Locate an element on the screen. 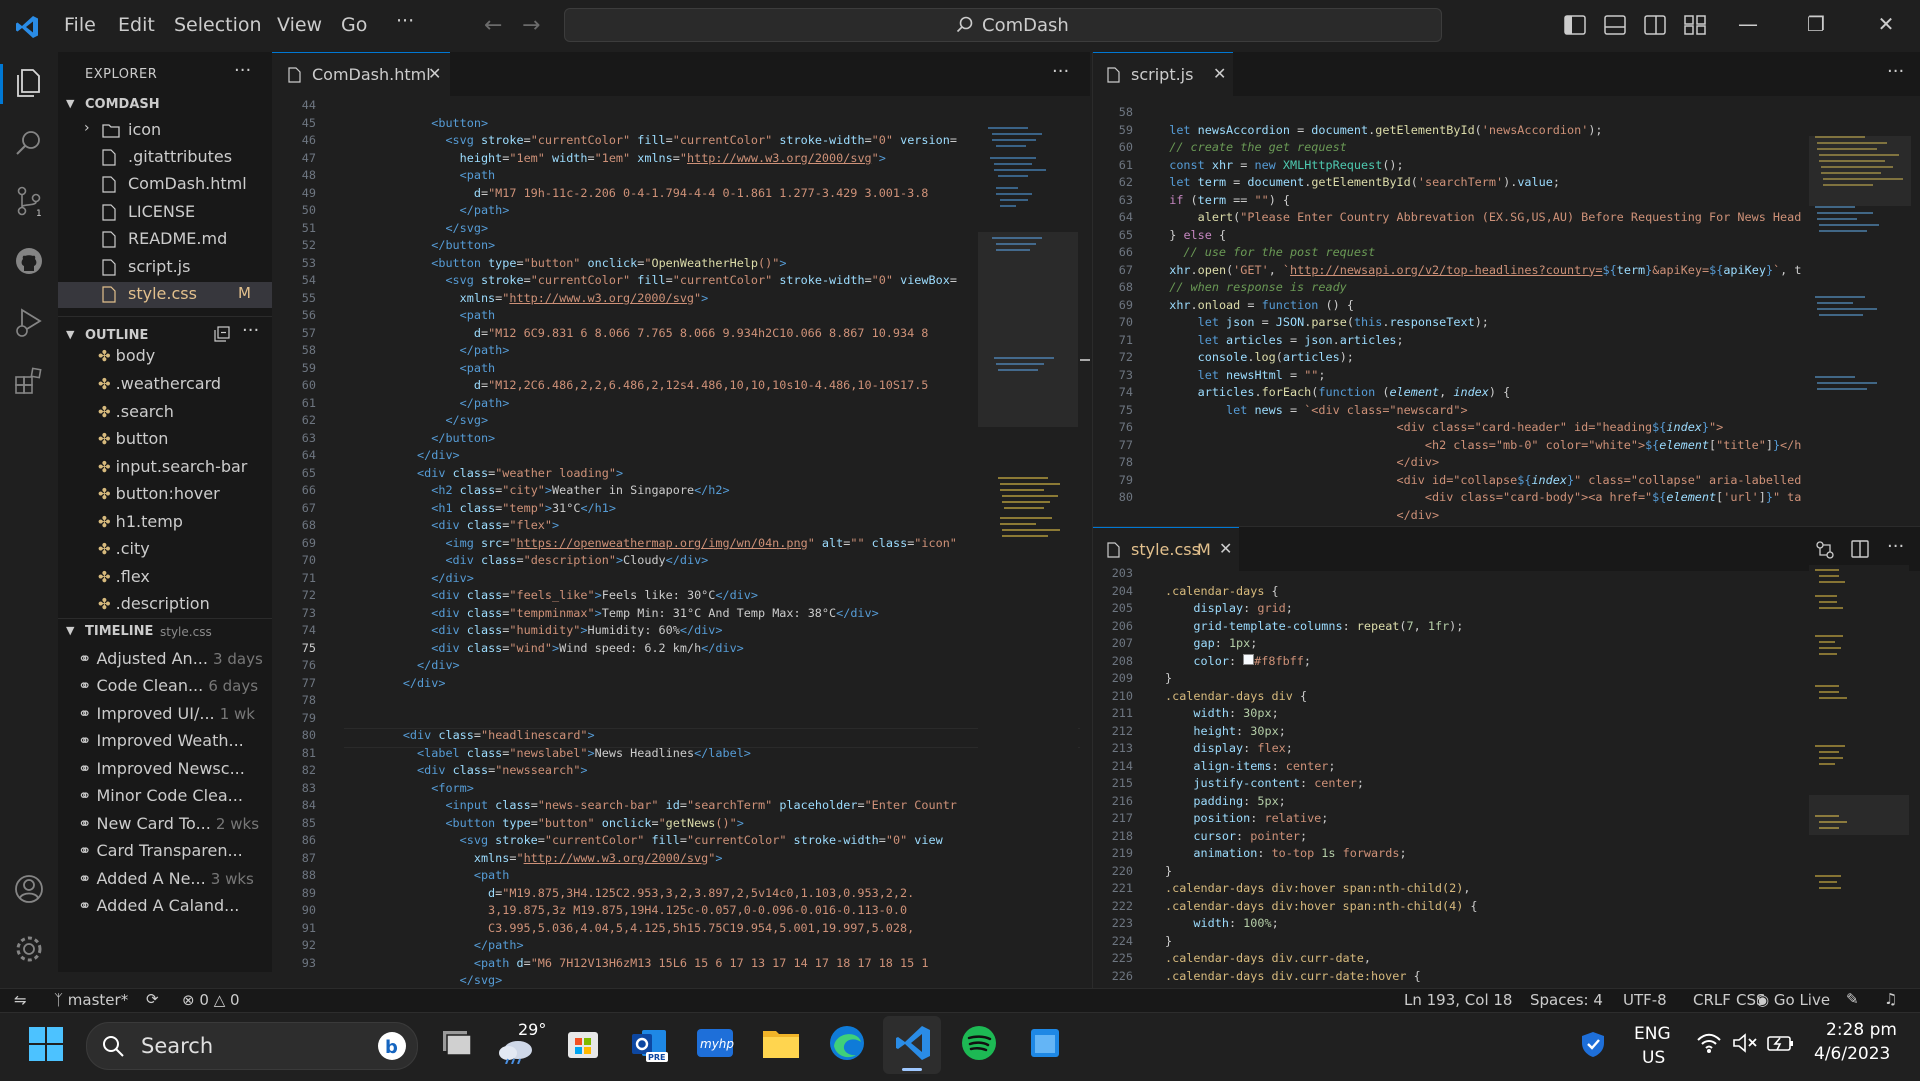 The image size is (1920, 1081). microsoft-store-icon is located at coordinates (583, 1043).